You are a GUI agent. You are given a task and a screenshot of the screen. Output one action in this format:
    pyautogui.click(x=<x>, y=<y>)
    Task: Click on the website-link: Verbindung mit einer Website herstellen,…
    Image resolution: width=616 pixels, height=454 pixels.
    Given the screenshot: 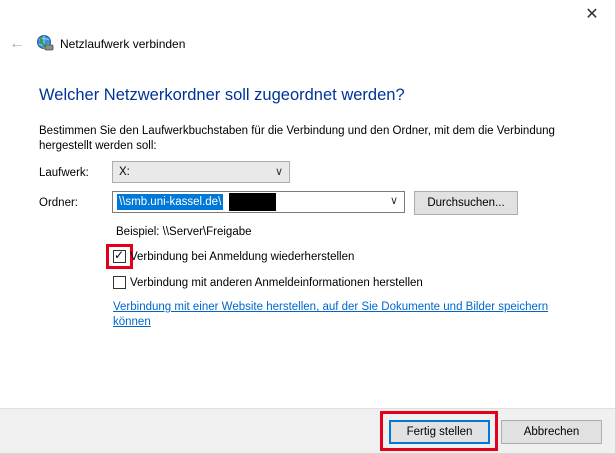 What is the action you would take?
    pyautogui.click(x=348, y=315)
    